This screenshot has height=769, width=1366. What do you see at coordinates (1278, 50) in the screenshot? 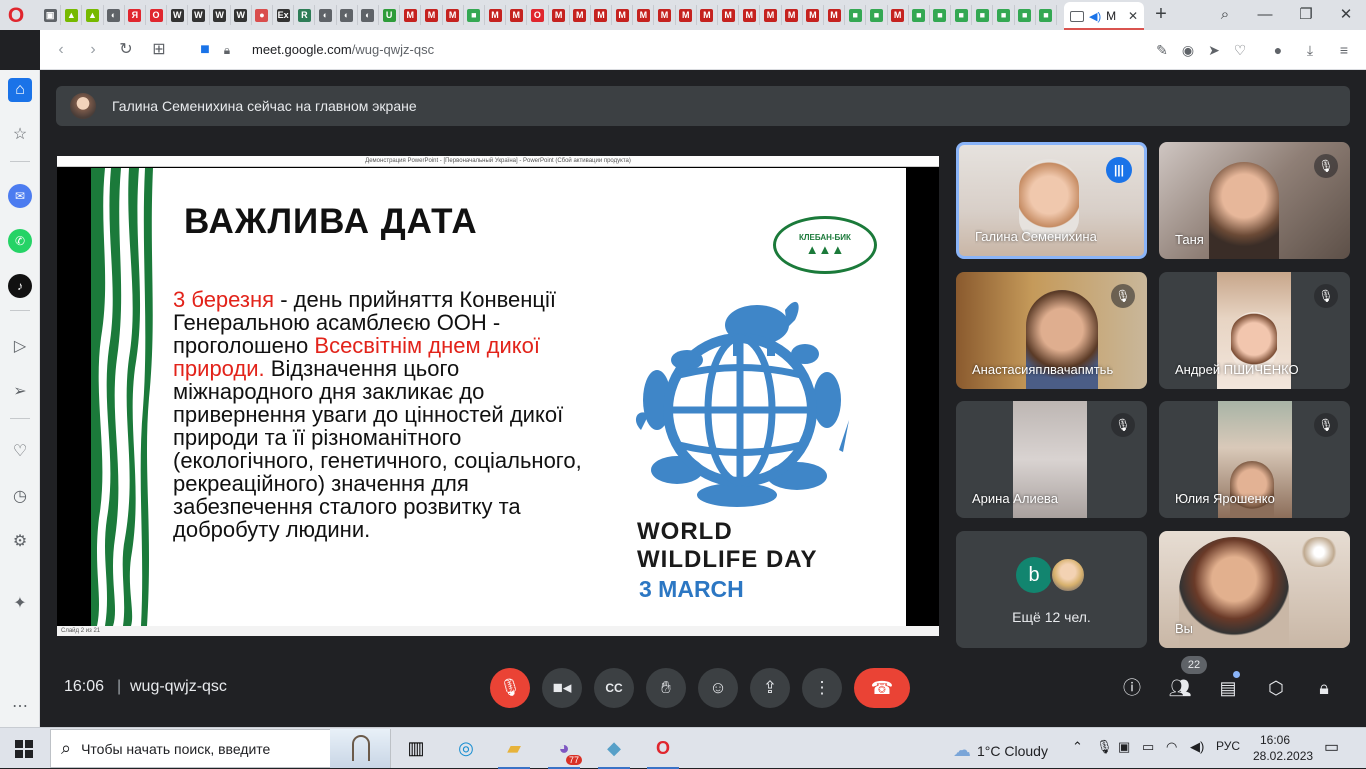
I see `profile-icon: ●` at bounding box center [1278, 50].